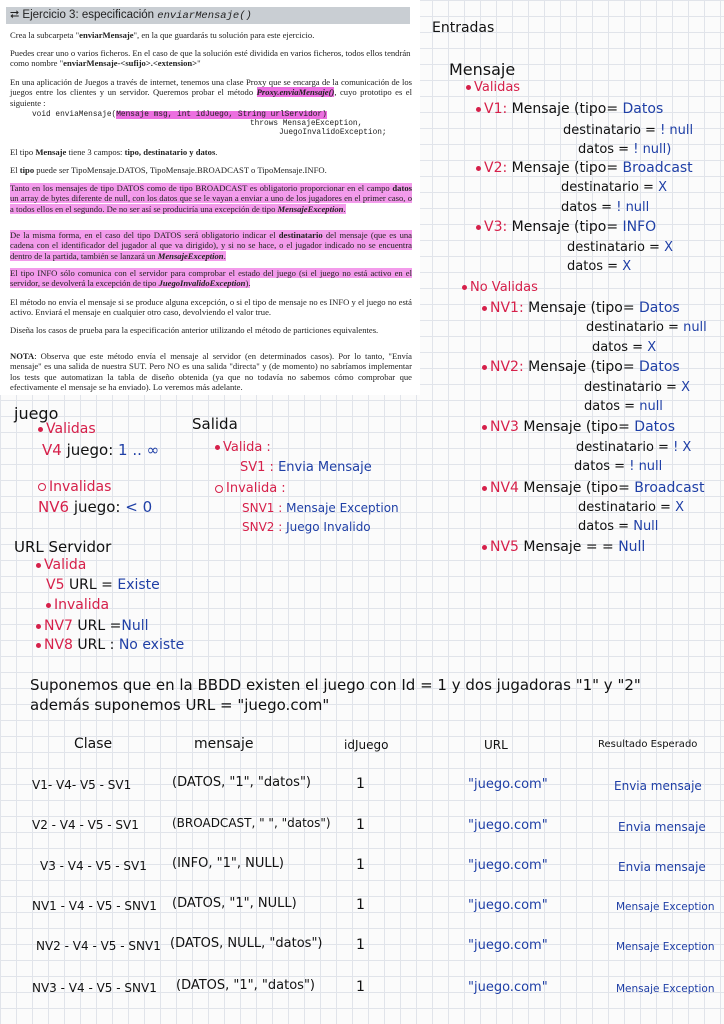 The image size is (724, 1024). Describe the element at coordinates (648, 744) in the screenshot. I see `table-header-resultado: Resultado Esperado` at that location.